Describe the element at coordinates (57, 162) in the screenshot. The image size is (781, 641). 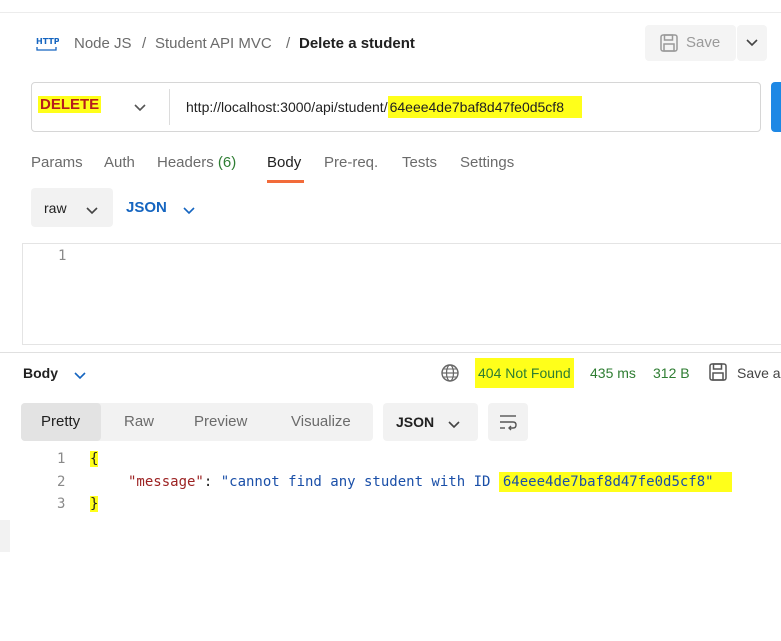
I see `tab-params: Params` at that location.